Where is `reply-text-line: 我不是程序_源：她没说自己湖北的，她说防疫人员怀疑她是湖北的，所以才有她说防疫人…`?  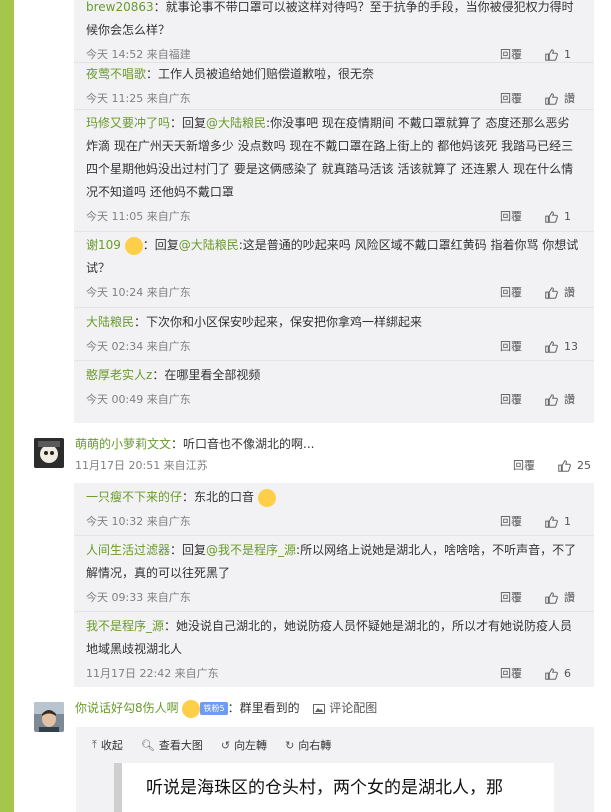 reply-text-line: 我不是程序_源：她没说自己湖北的，她说防疫人员怀疑她是湖北的，所以才有她说防疫人… is located at coordinates (334, 638).